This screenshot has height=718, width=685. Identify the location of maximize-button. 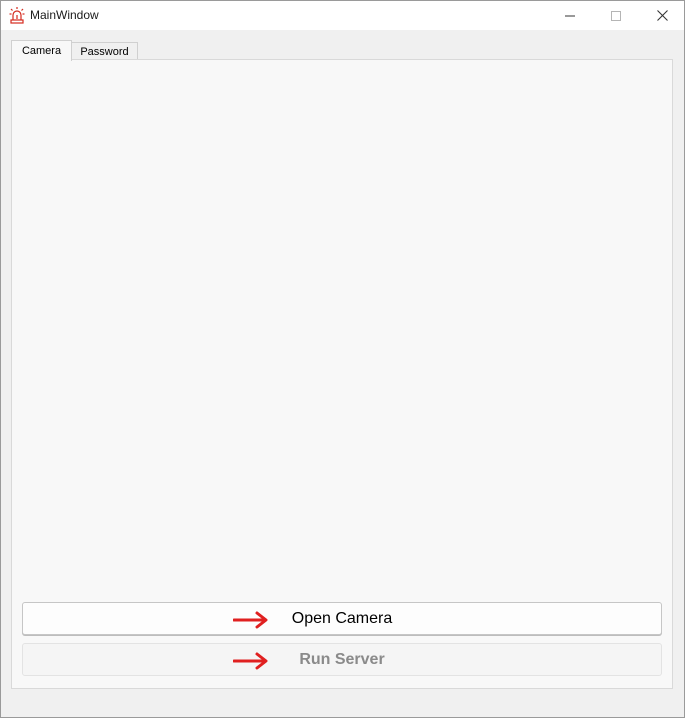
(616, 15).